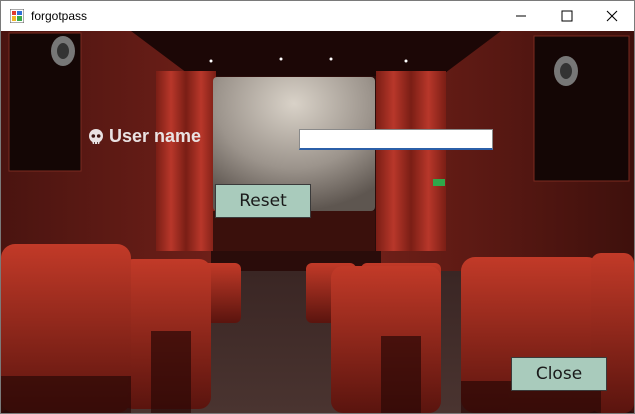 The width and height of the screenshot is (635, 414). Describe the element at coordinates (96, 136) in the screenshot. I see `skull-icon` at that location.